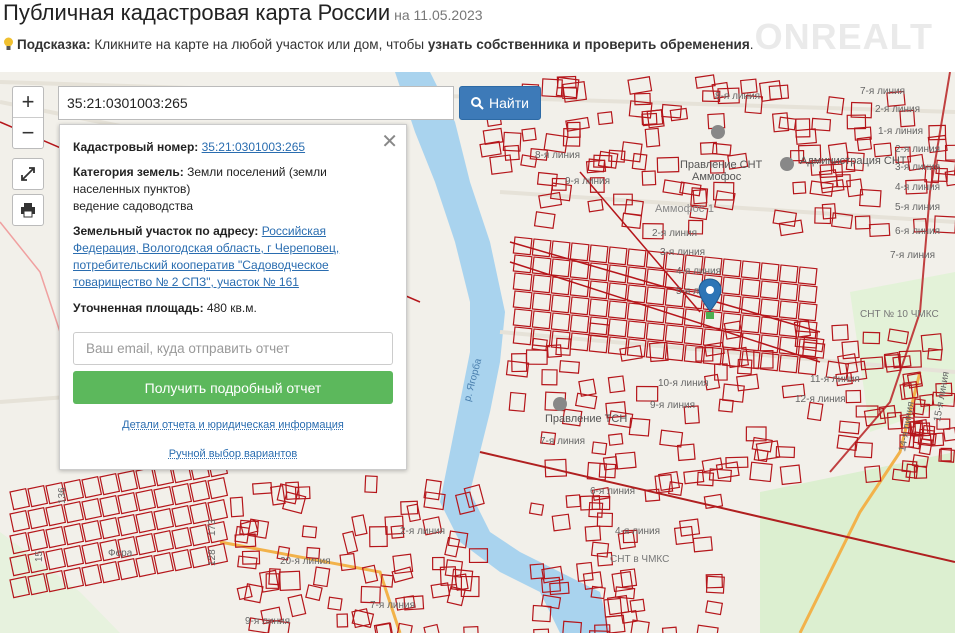 The height and width of the screenshot is (633, 955). What do you see at coordinates (128, 172) in the screenshot?
I see `category-label: Категория земель:` at bounding box center [128, 172].